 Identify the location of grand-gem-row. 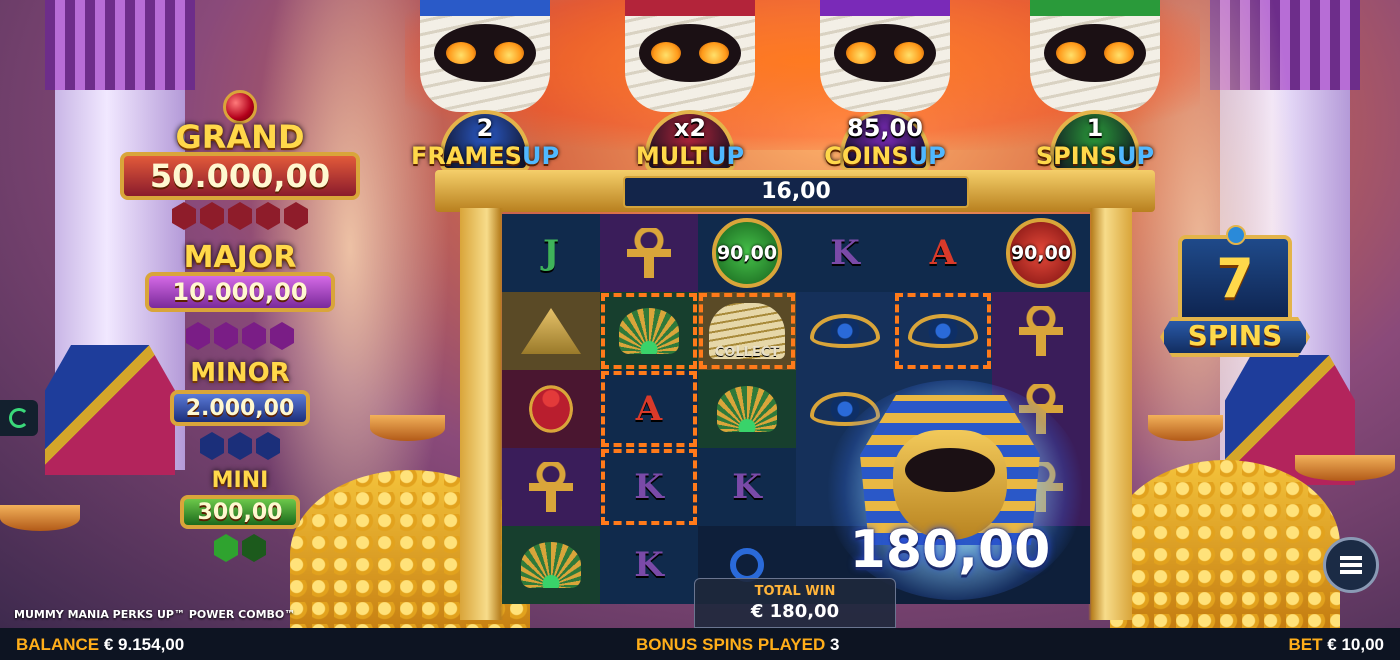
(240, 216).